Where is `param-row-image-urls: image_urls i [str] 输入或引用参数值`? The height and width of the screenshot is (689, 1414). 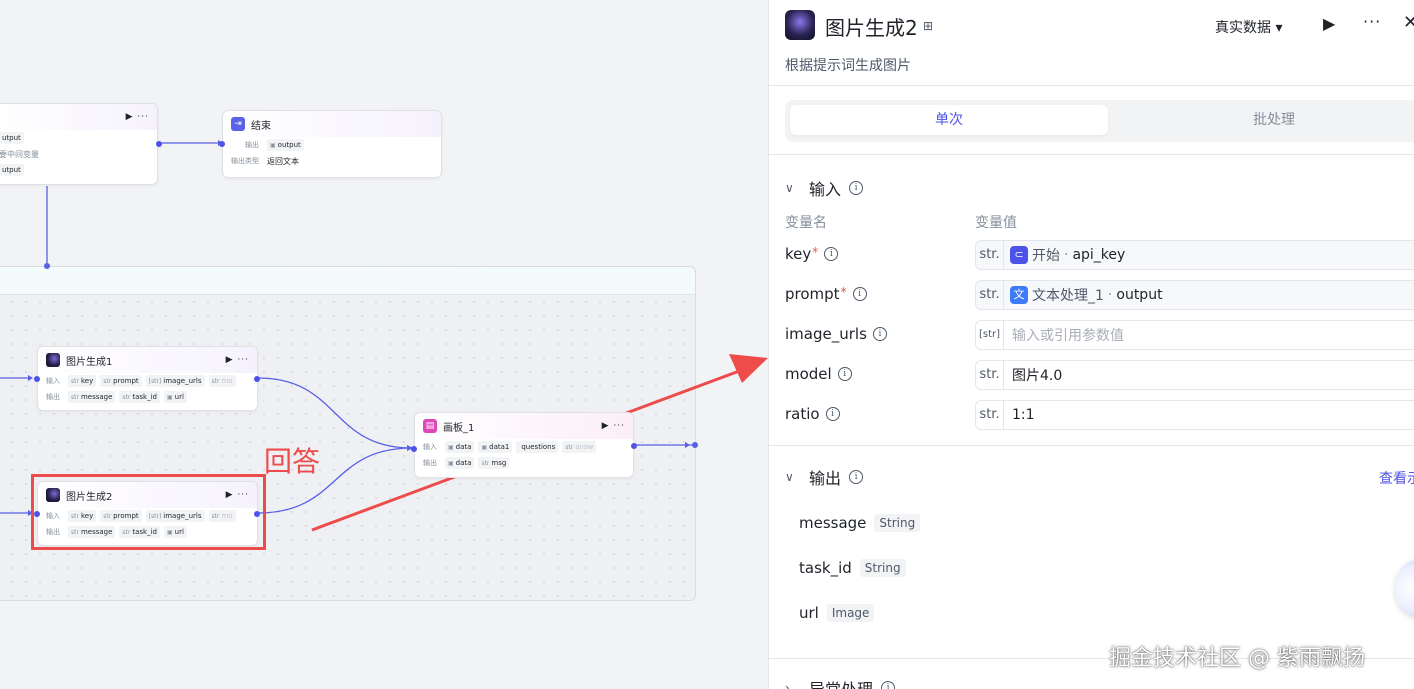 param-row-image-urls: image_urls i [str] 输入或引用参数值 is located at coordinates (1099, 335).